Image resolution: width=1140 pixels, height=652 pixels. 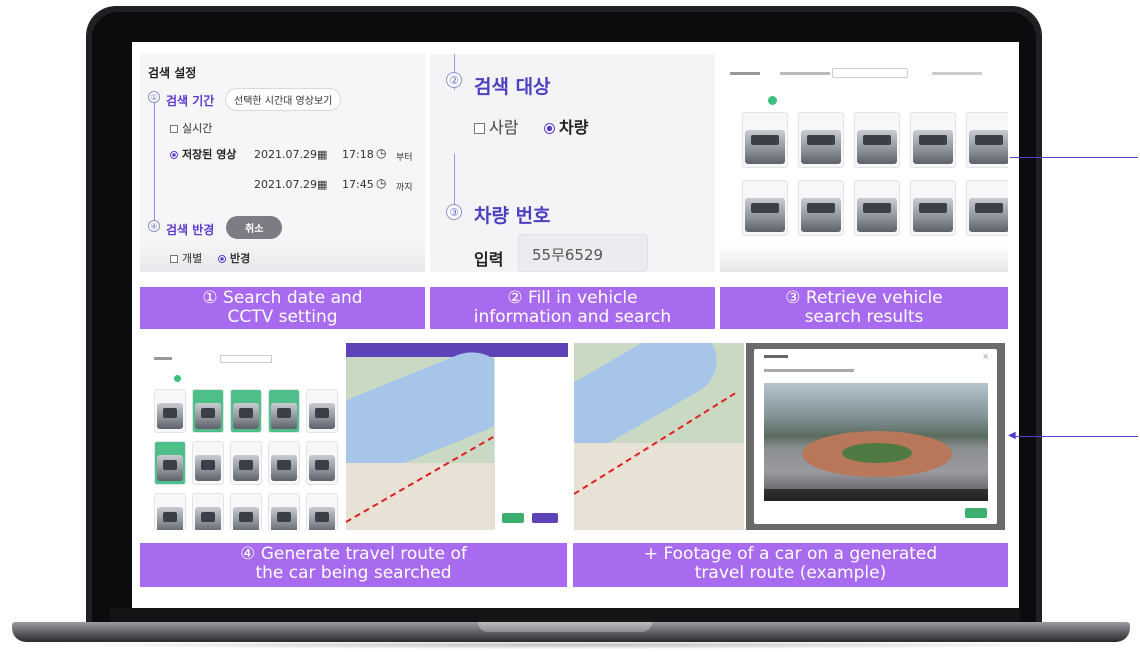 What do you see at coordinates (154, 97) in the screenshot?
I see `step-1-icon: ①` at bounding box center [154, 97].